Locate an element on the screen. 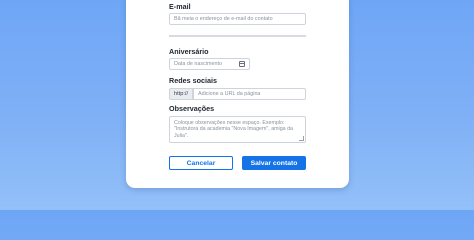  save-contact-button: Salvar contato is located at coordinates (274, 163).